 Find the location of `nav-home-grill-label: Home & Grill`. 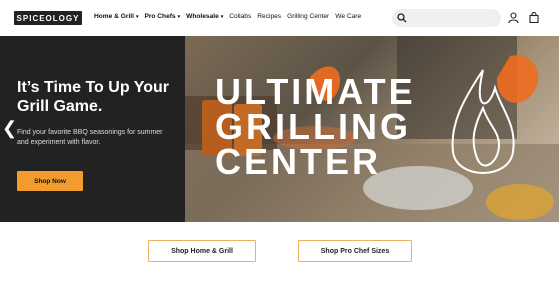

nav-home-grill-label: Home & Grill is located at coordinates (114, 16).